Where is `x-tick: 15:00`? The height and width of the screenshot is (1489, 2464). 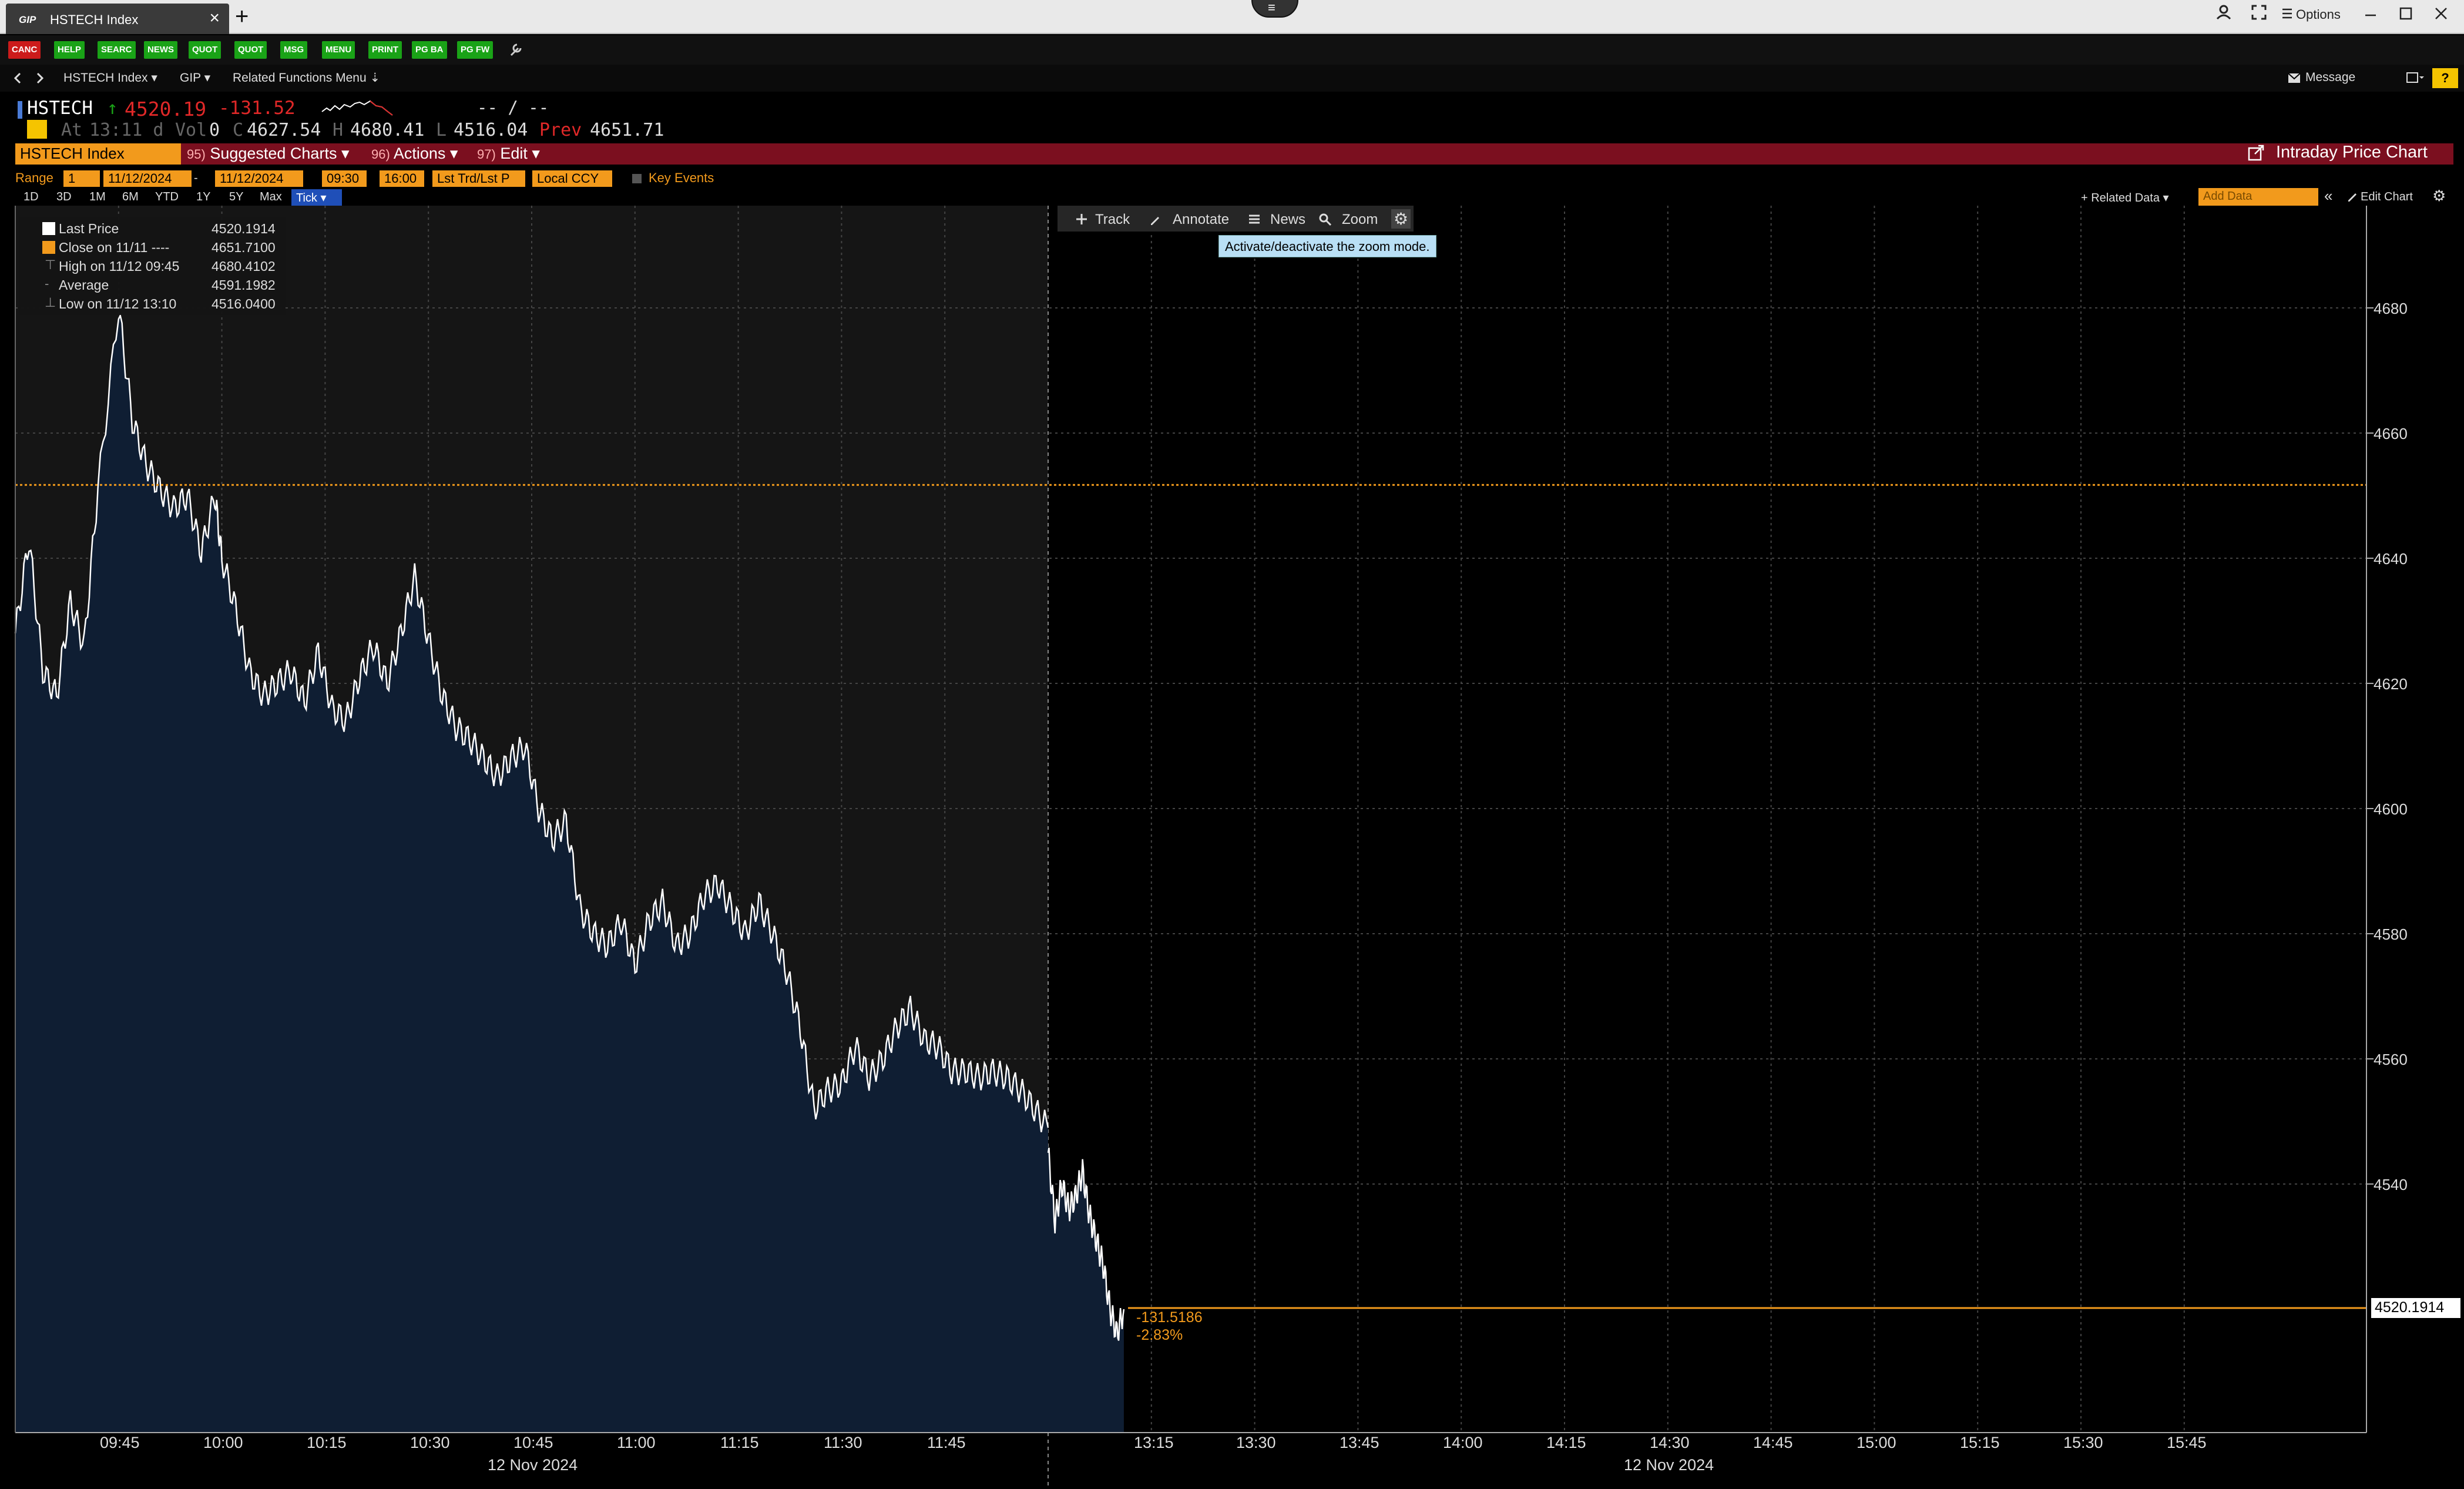 x-tick: 15:00 is located at coordinates (1876, 1442).